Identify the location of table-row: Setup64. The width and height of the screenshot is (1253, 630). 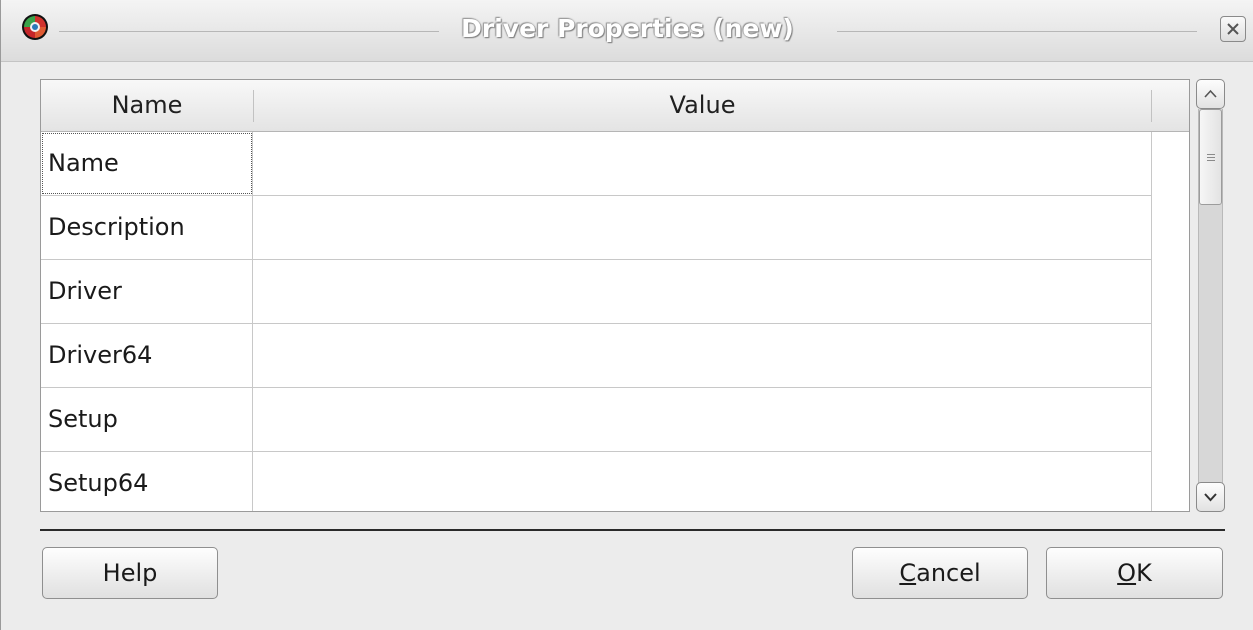
(596, 481).